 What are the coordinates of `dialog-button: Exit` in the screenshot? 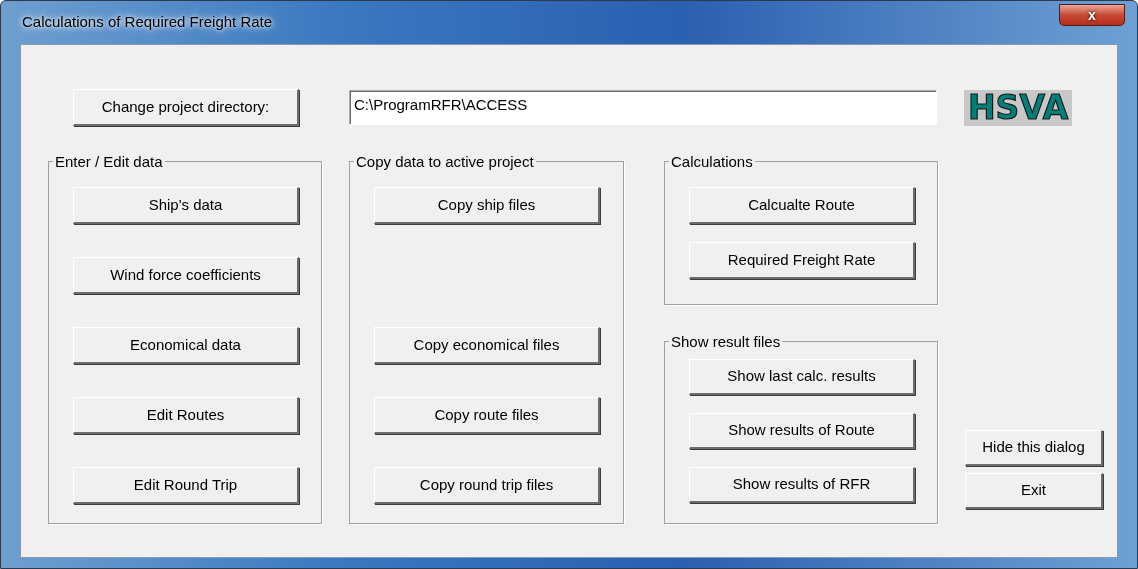 It's located at (1034, 491).